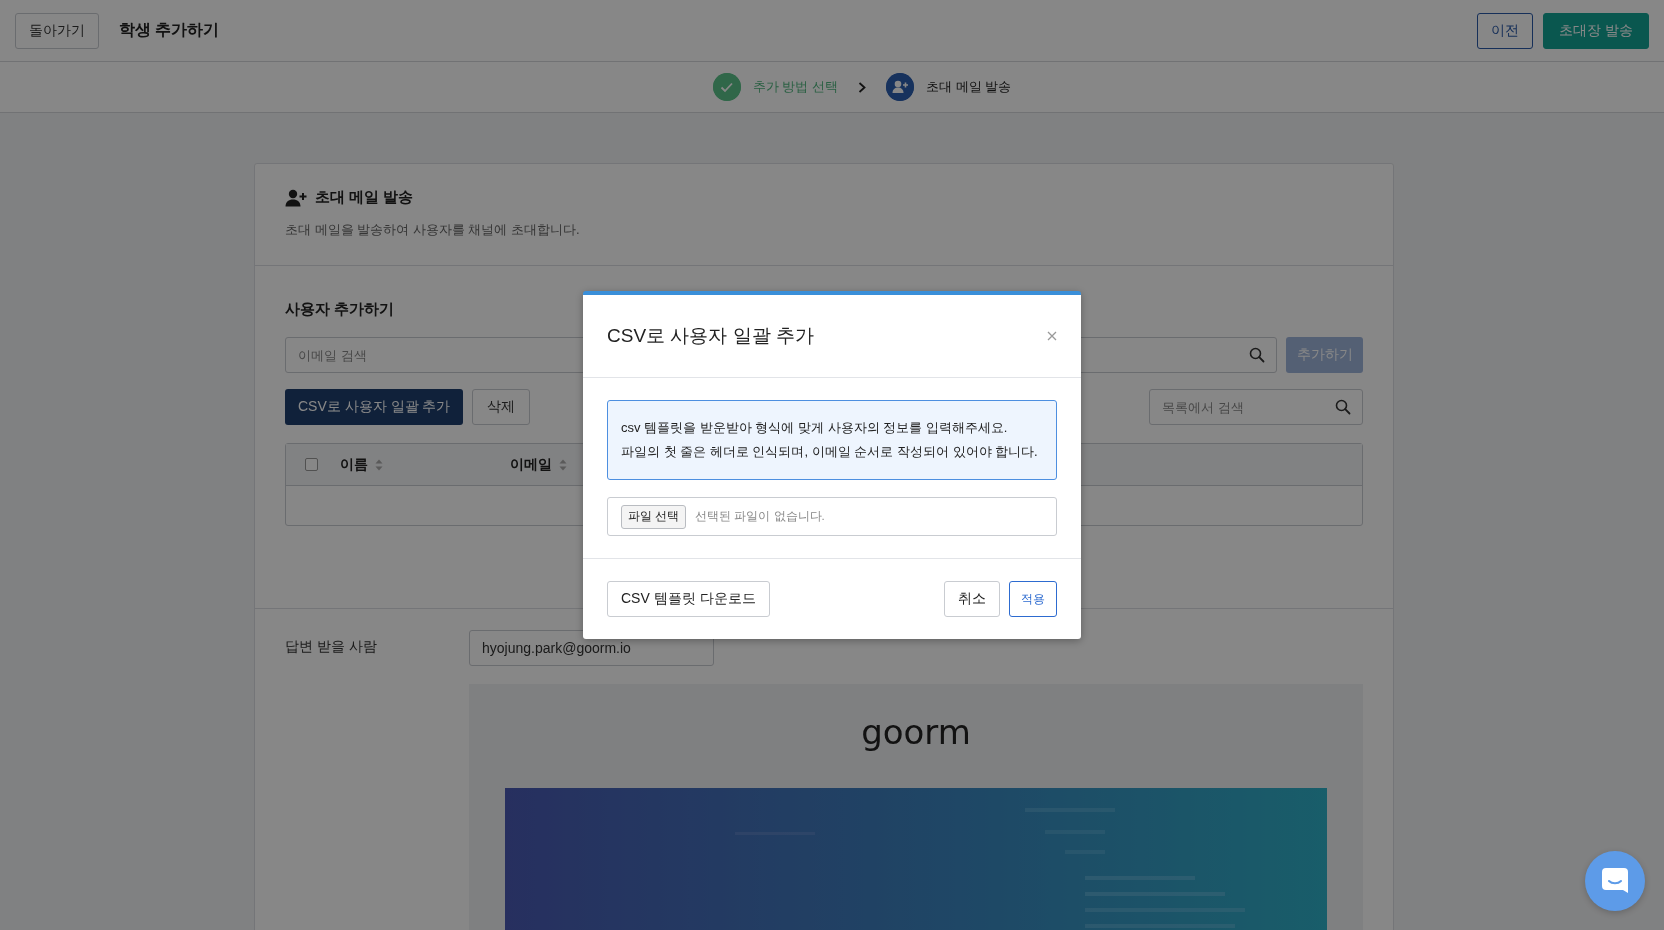  I want to click on section-title: 사용자 추가하기, so click(340, 309).